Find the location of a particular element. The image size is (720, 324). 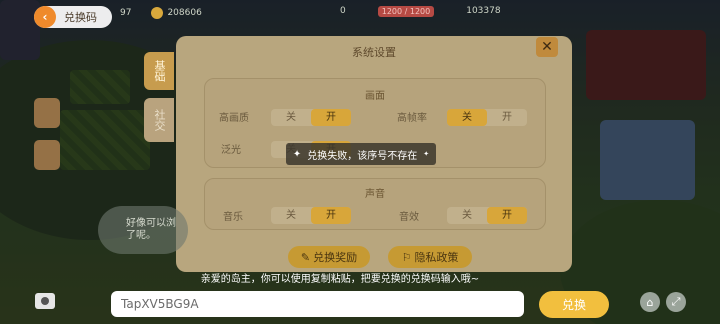

tab-social: 社交 is located at coordinates (159, 120).